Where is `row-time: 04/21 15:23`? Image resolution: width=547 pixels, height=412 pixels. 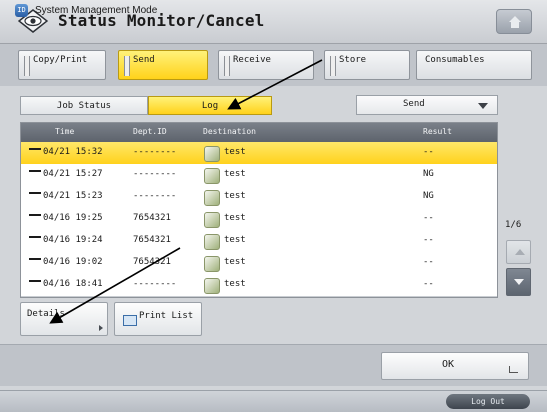
row-time: 04/21 15:23 is located at coordinates (73, 196).